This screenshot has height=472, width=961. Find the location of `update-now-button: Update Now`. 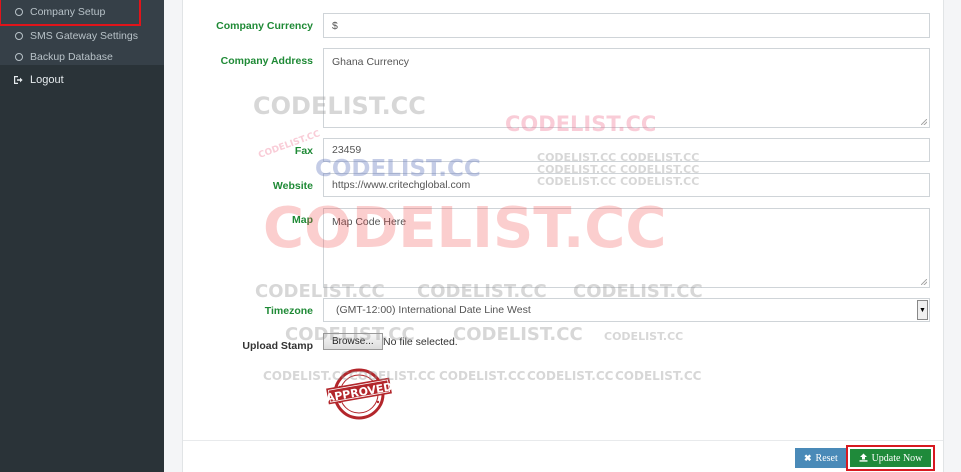

update-now-button: Update Now is located at coordinates (890, 458).